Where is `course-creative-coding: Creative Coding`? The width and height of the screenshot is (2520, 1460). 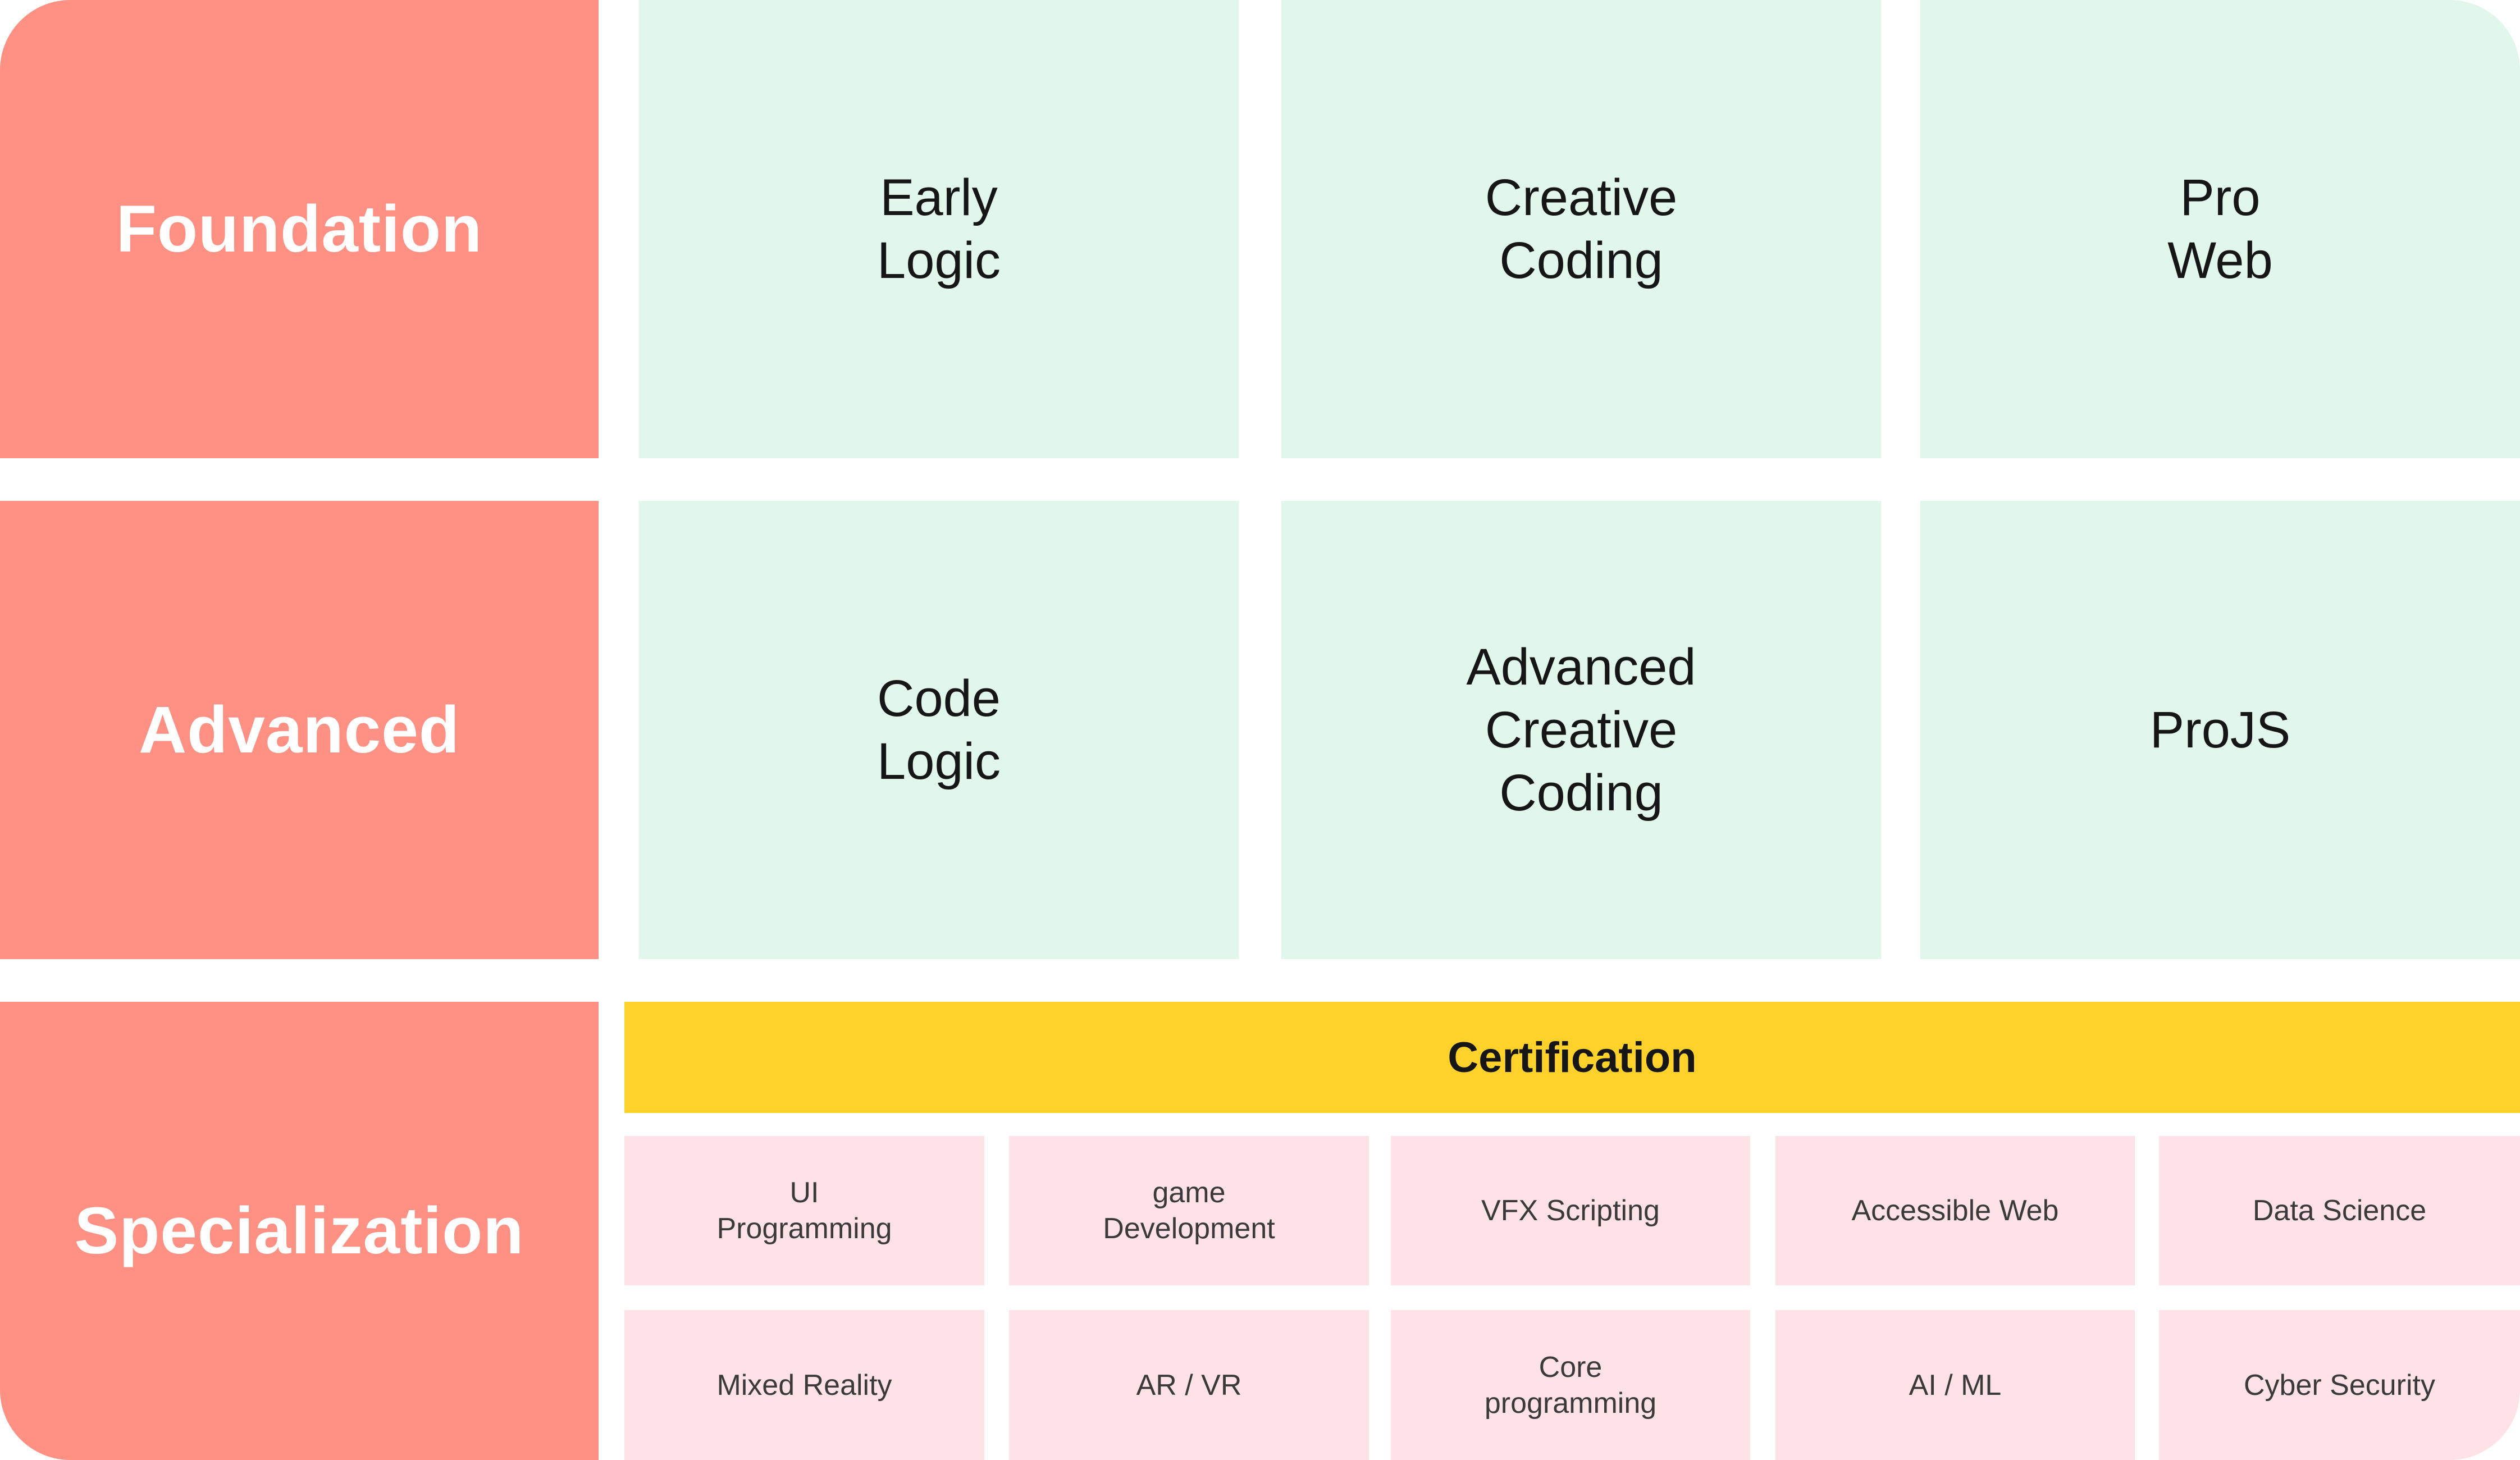
course-creative-coding: Creative Coding is located at coordinates (1581, 229).